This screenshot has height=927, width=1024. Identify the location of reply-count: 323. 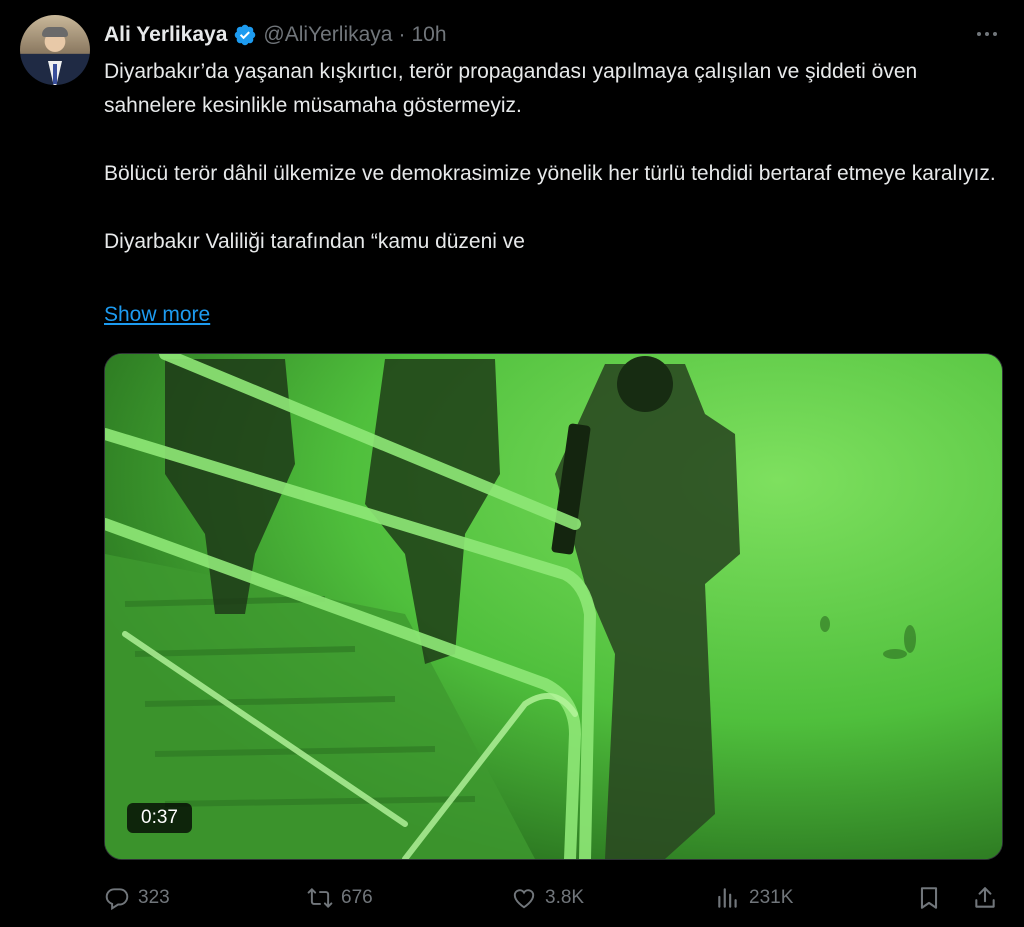
(154, 897).